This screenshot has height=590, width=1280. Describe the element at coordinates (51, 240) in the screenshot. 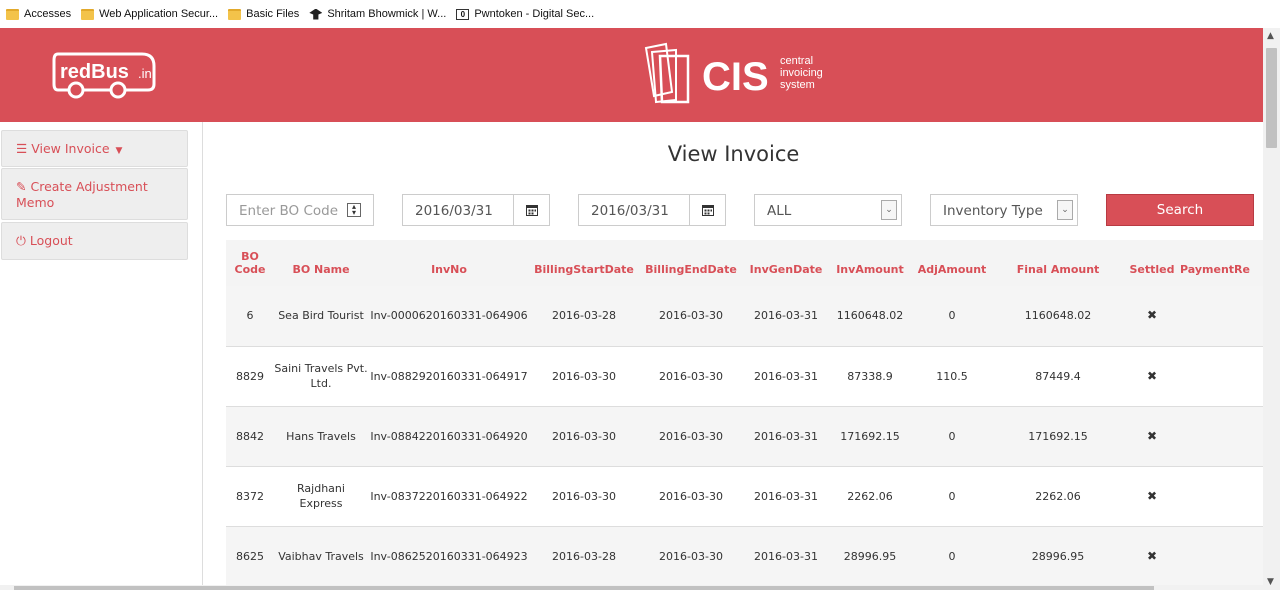

I see `sidebar-item-label: Logout` at that location.